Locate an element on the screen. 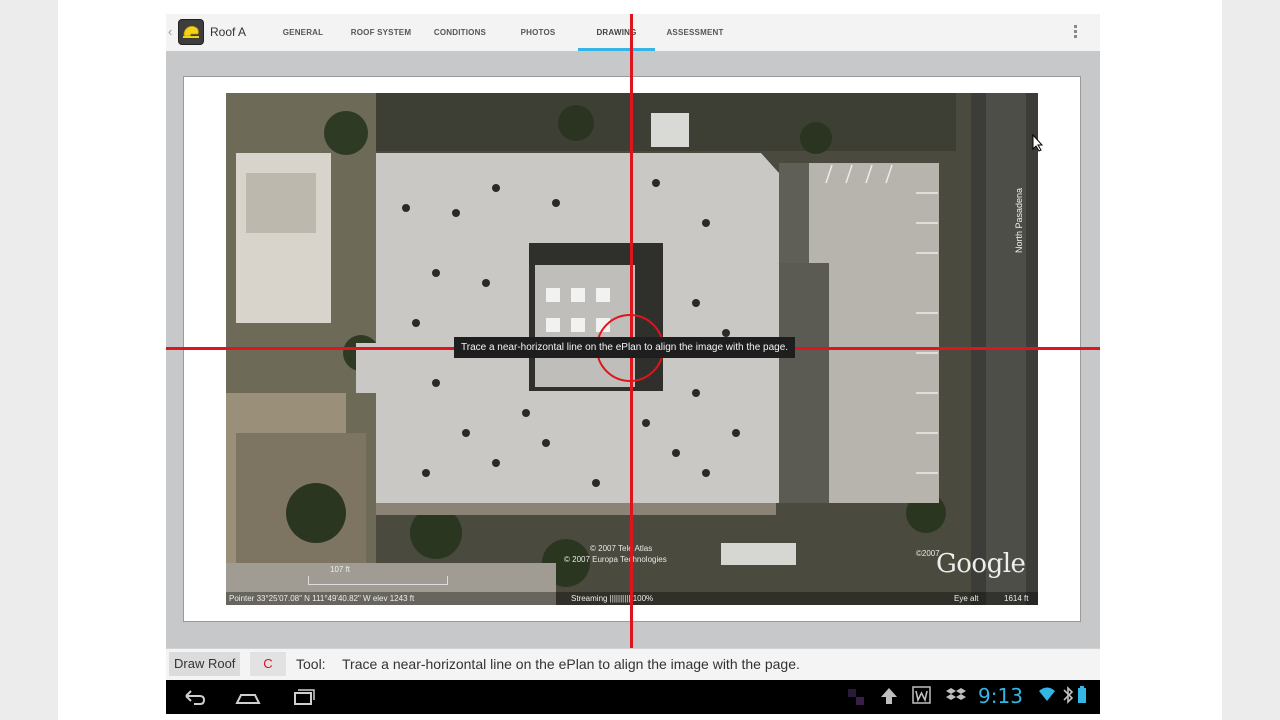 This screenshot has width=1280, height=720. map-copyright-2: © 2007 Europa Technologies is located at coordinates (615, 559).